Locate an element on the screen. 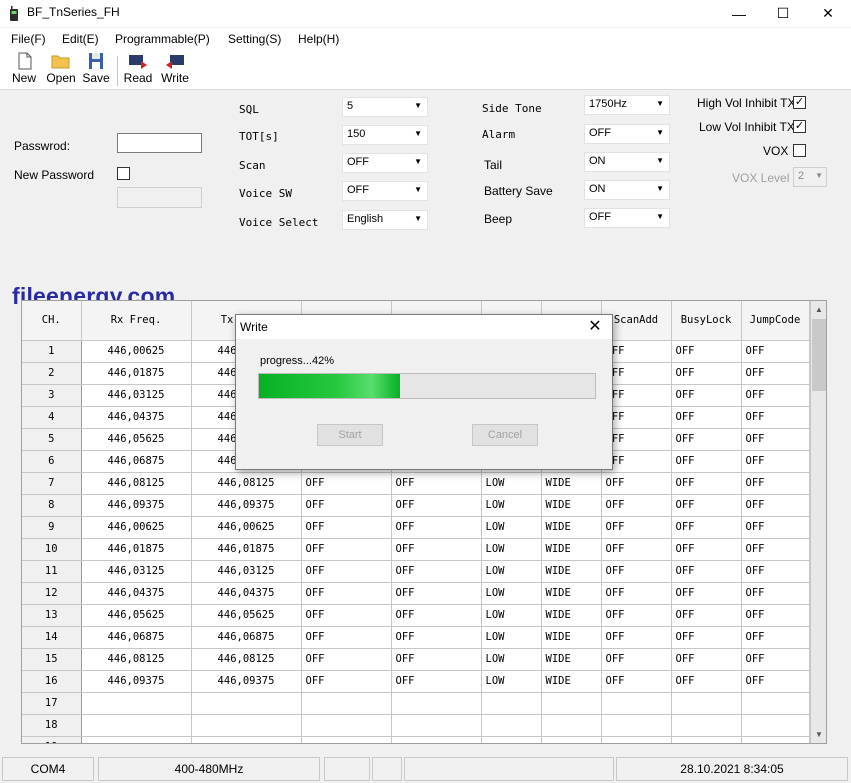 Image resolution: width=851 pixels, height=783 pixels. column-header: CH. is located at coordinates (52, 321).